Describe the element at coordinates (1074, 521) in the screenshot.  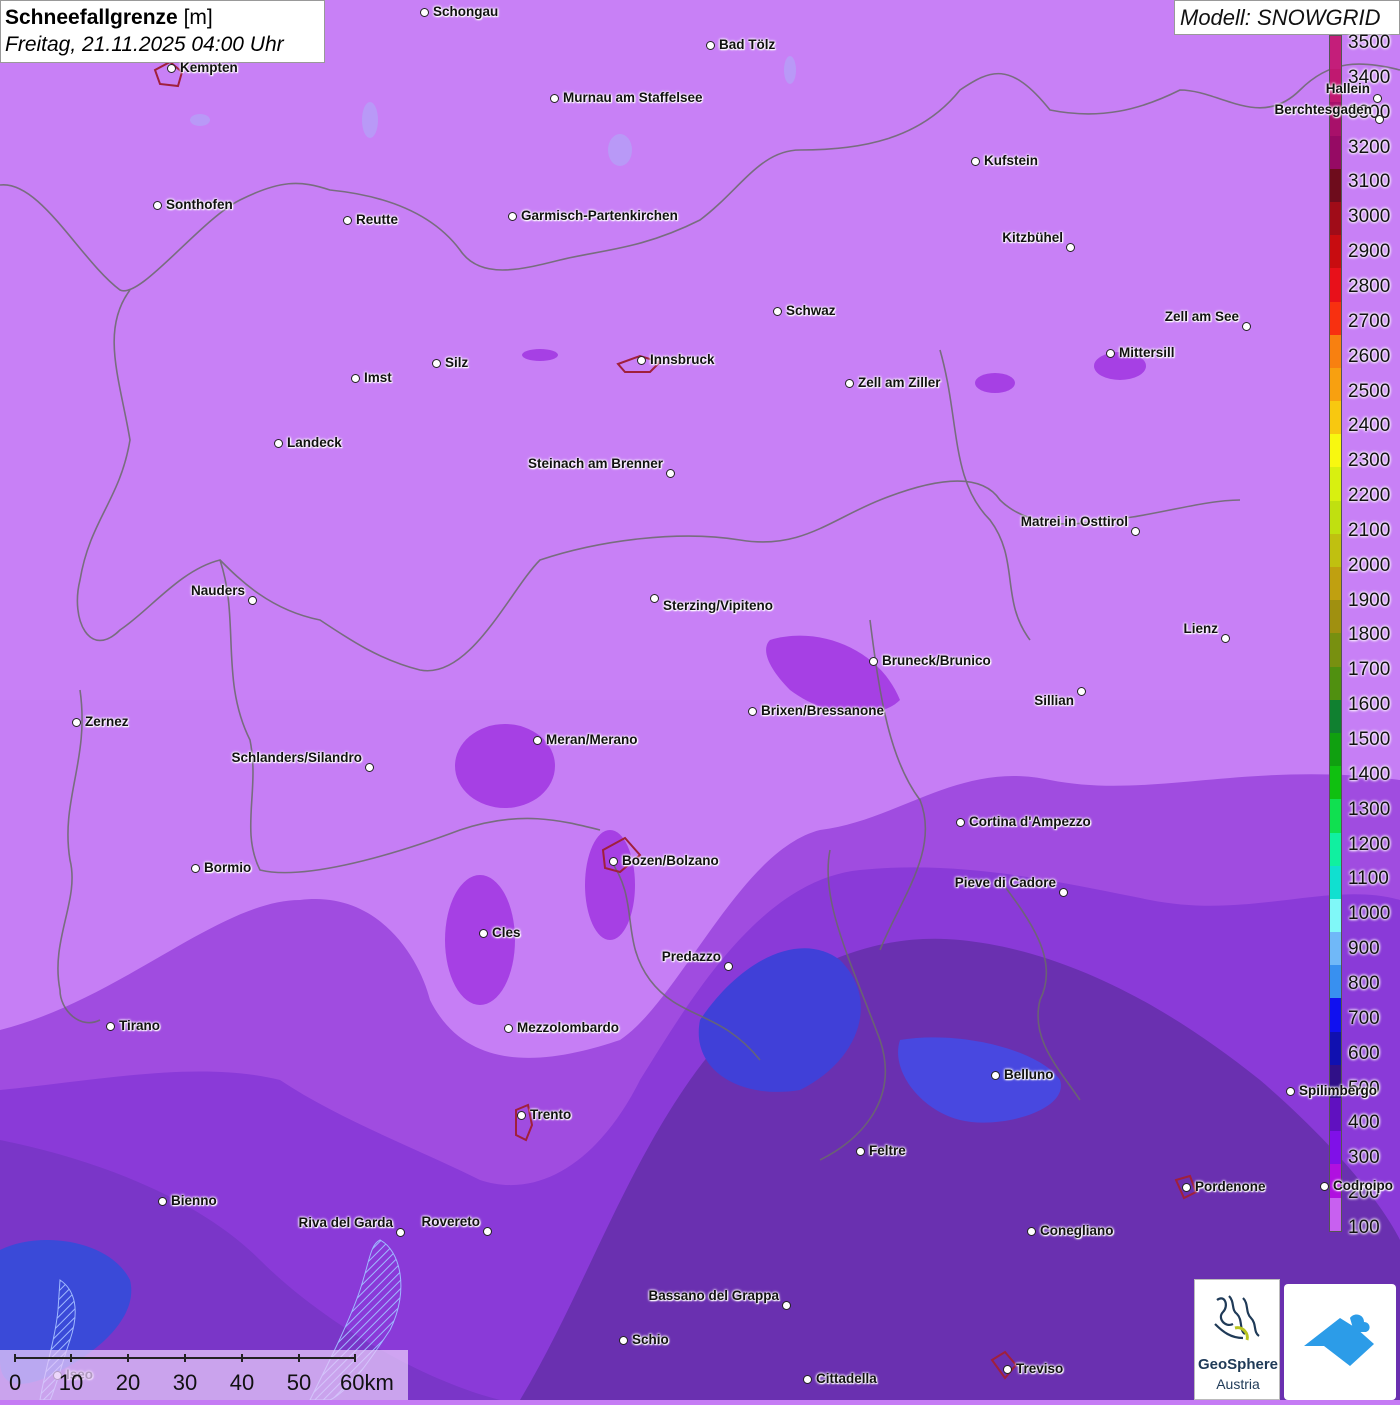
I see `city-label: Matrei in Osttirol` at that location.